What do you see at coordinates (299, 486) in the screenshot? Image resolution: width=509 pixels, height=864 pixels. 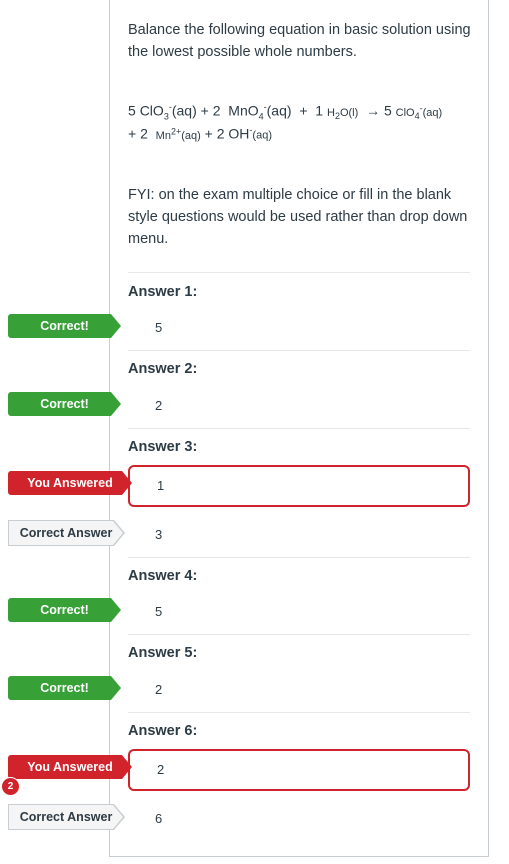 I see `answer-3-your-answer: 1` at bounding box center [299, 486].